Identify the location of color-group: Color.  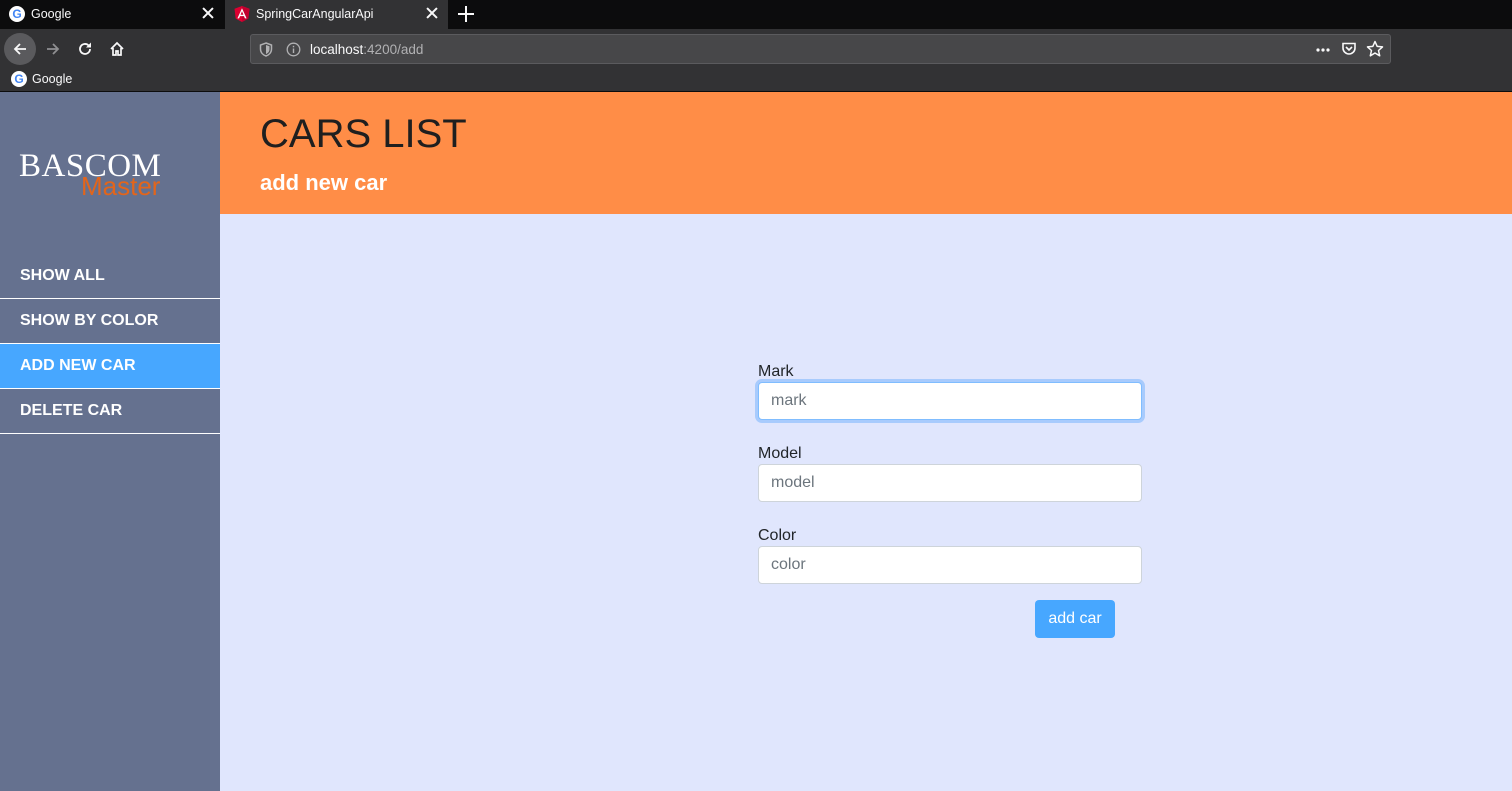
(950, 555).